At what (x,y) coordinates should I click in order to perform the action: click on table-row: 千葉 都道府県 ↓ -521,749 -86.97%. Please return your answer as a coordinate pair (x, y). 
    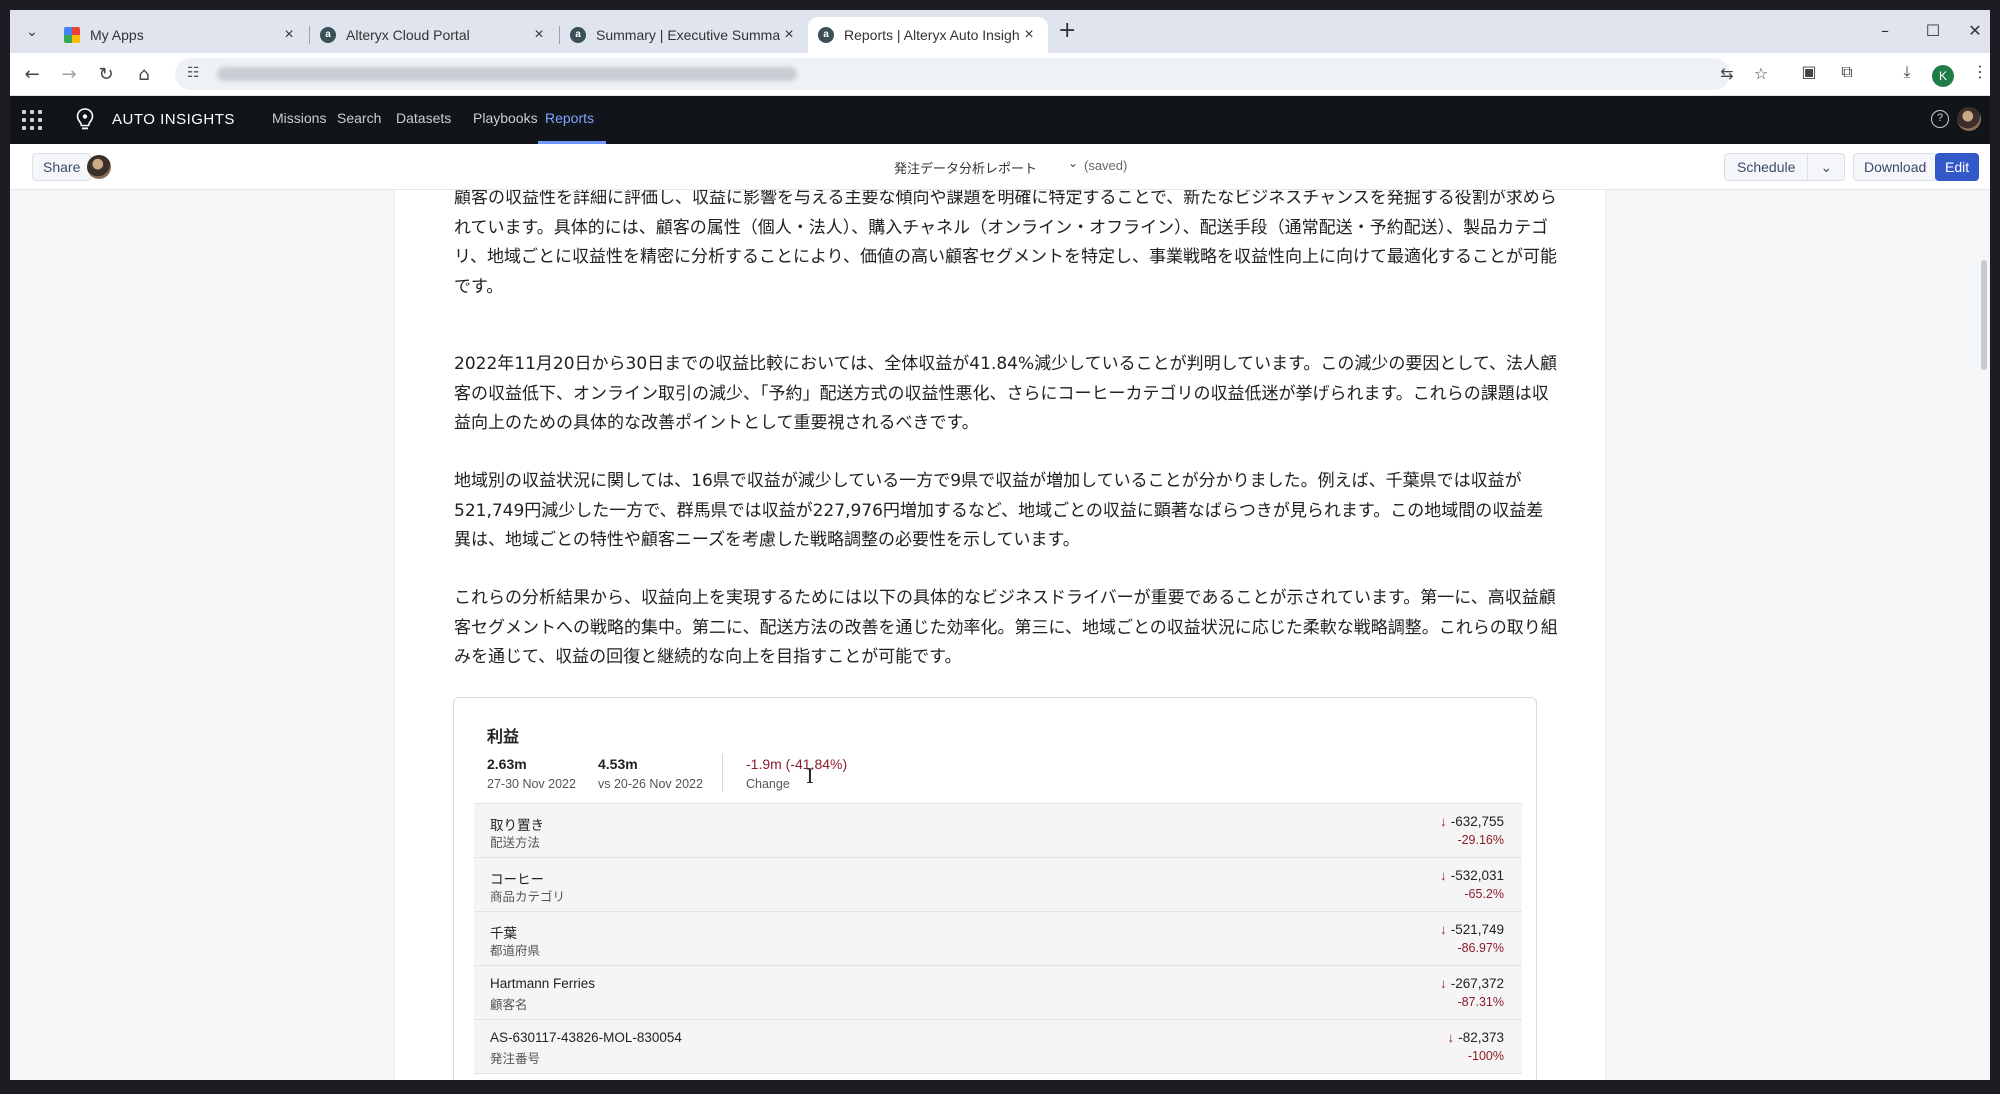
    Looking at the image, I should click on (998, 939).